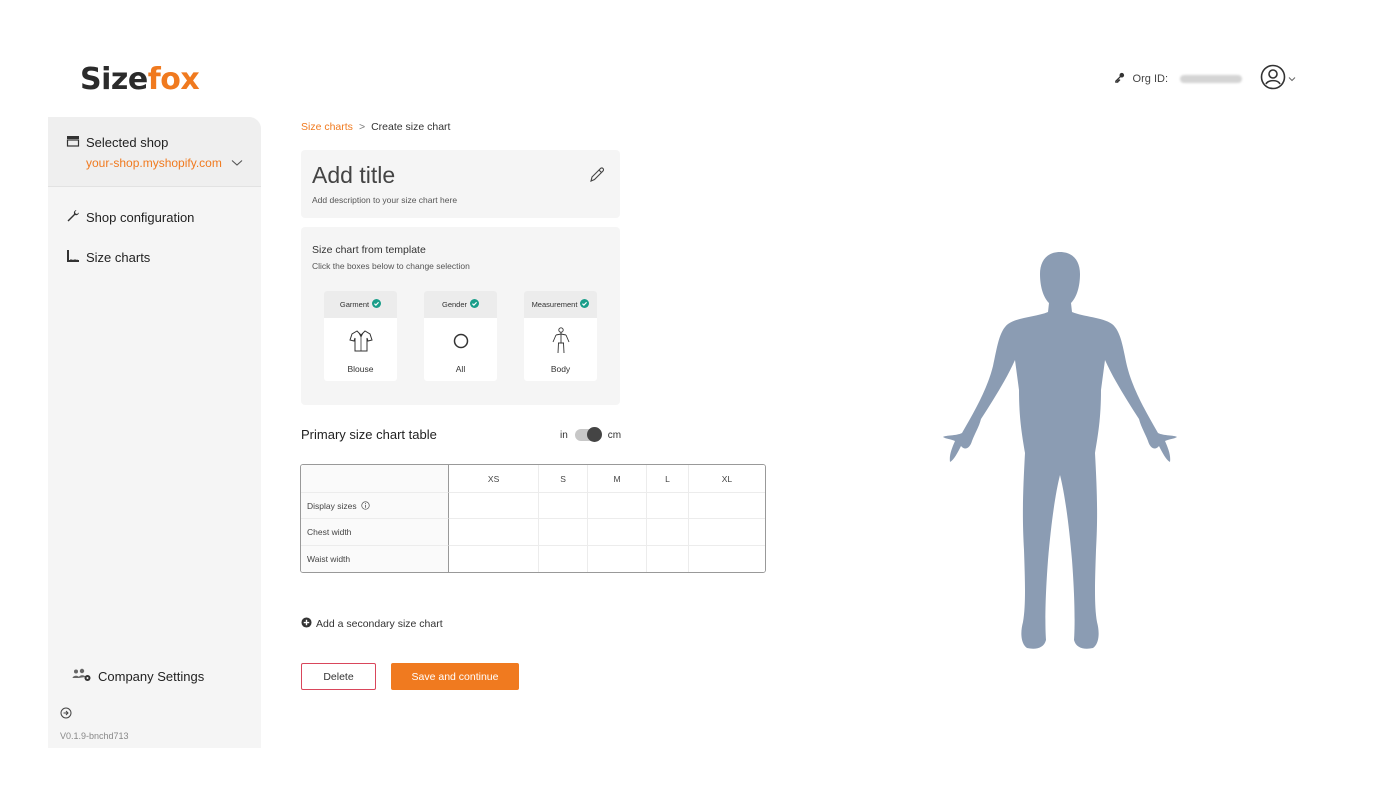  Describe the element at coordinates (127, 142) in the screenshot. I see `shop-title: Selected shop` at that location.